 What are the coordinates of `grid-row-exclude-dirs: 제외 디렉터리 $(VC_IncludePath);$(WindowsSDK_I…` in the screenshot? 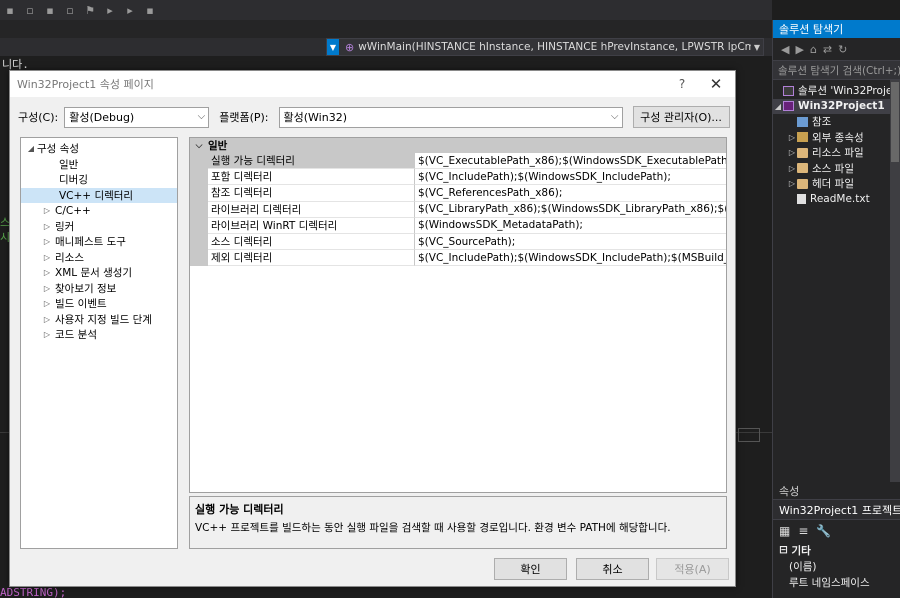 It's located at (458, 258).